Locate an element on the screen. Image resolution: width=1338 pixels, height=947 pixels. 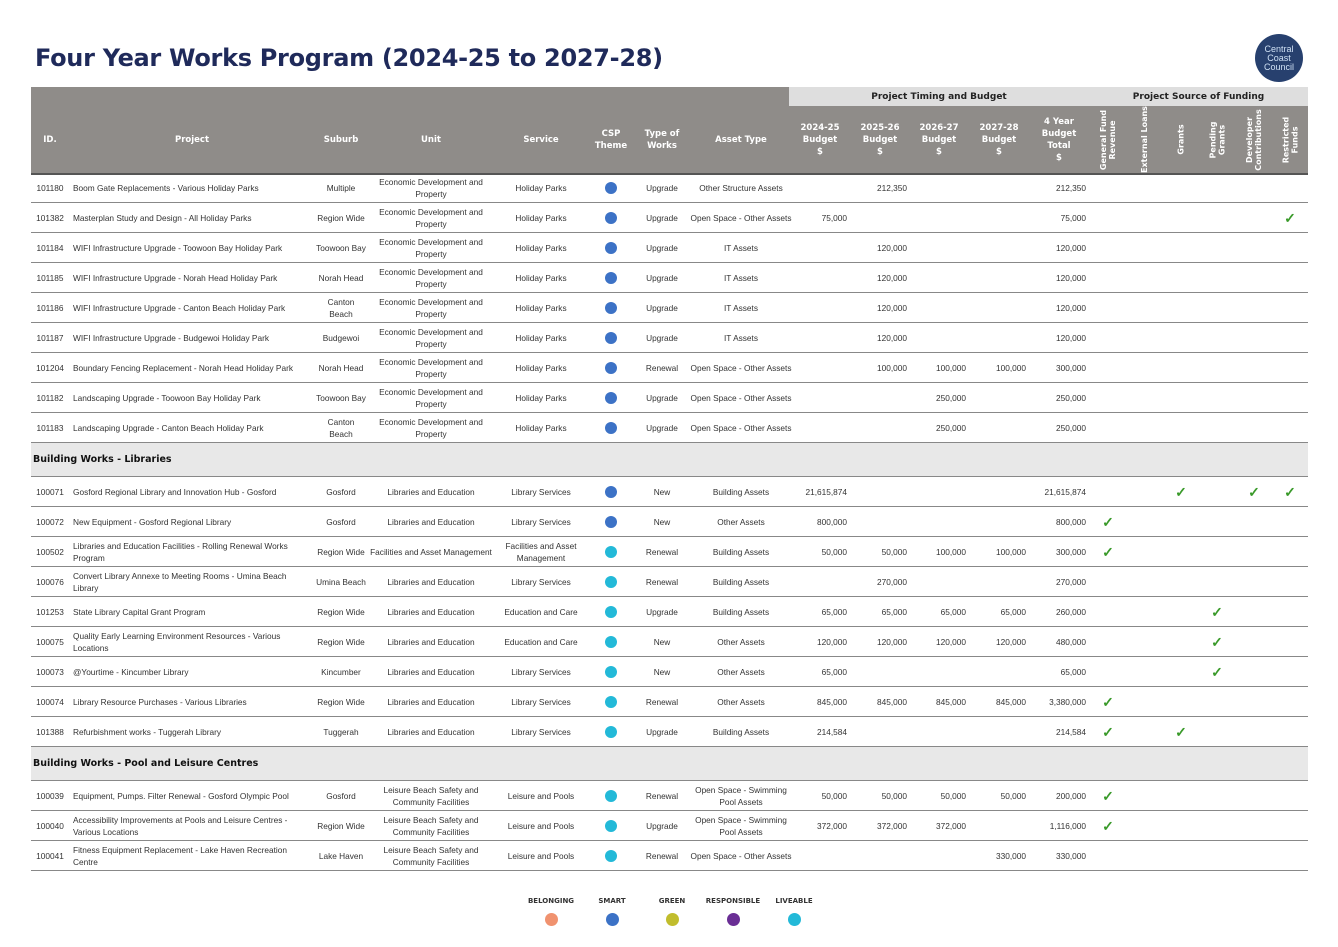
cell-asset-type: Open Space - Other Assets is located at coordinates (741, 427).